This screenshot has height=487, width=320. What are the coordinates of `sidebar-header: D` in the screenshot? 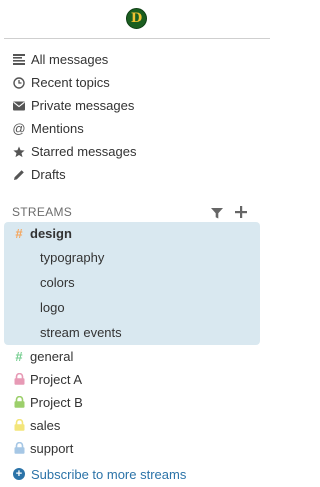 It's located at (135, 19).